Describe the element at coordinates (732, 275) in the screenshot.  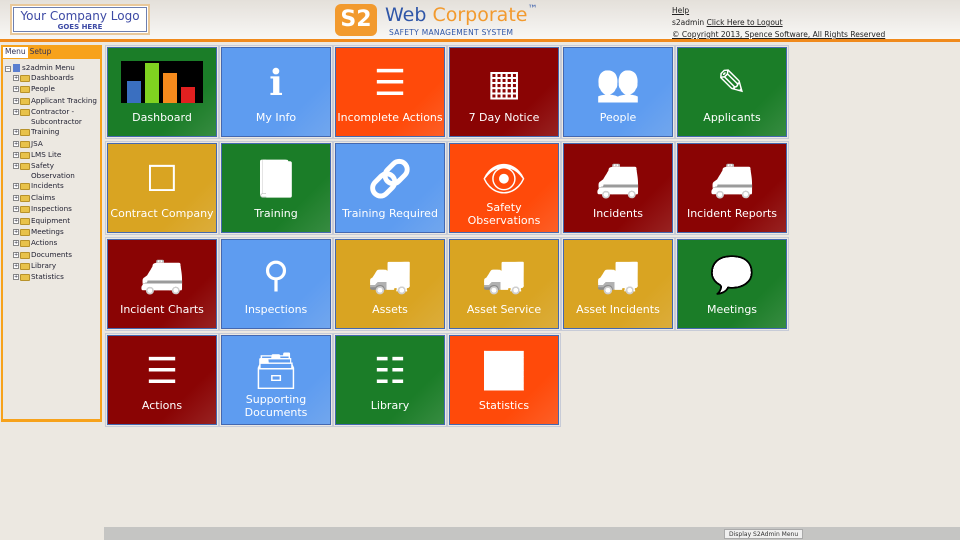
I see `chat-bubbles-icon: 💬` at that location.